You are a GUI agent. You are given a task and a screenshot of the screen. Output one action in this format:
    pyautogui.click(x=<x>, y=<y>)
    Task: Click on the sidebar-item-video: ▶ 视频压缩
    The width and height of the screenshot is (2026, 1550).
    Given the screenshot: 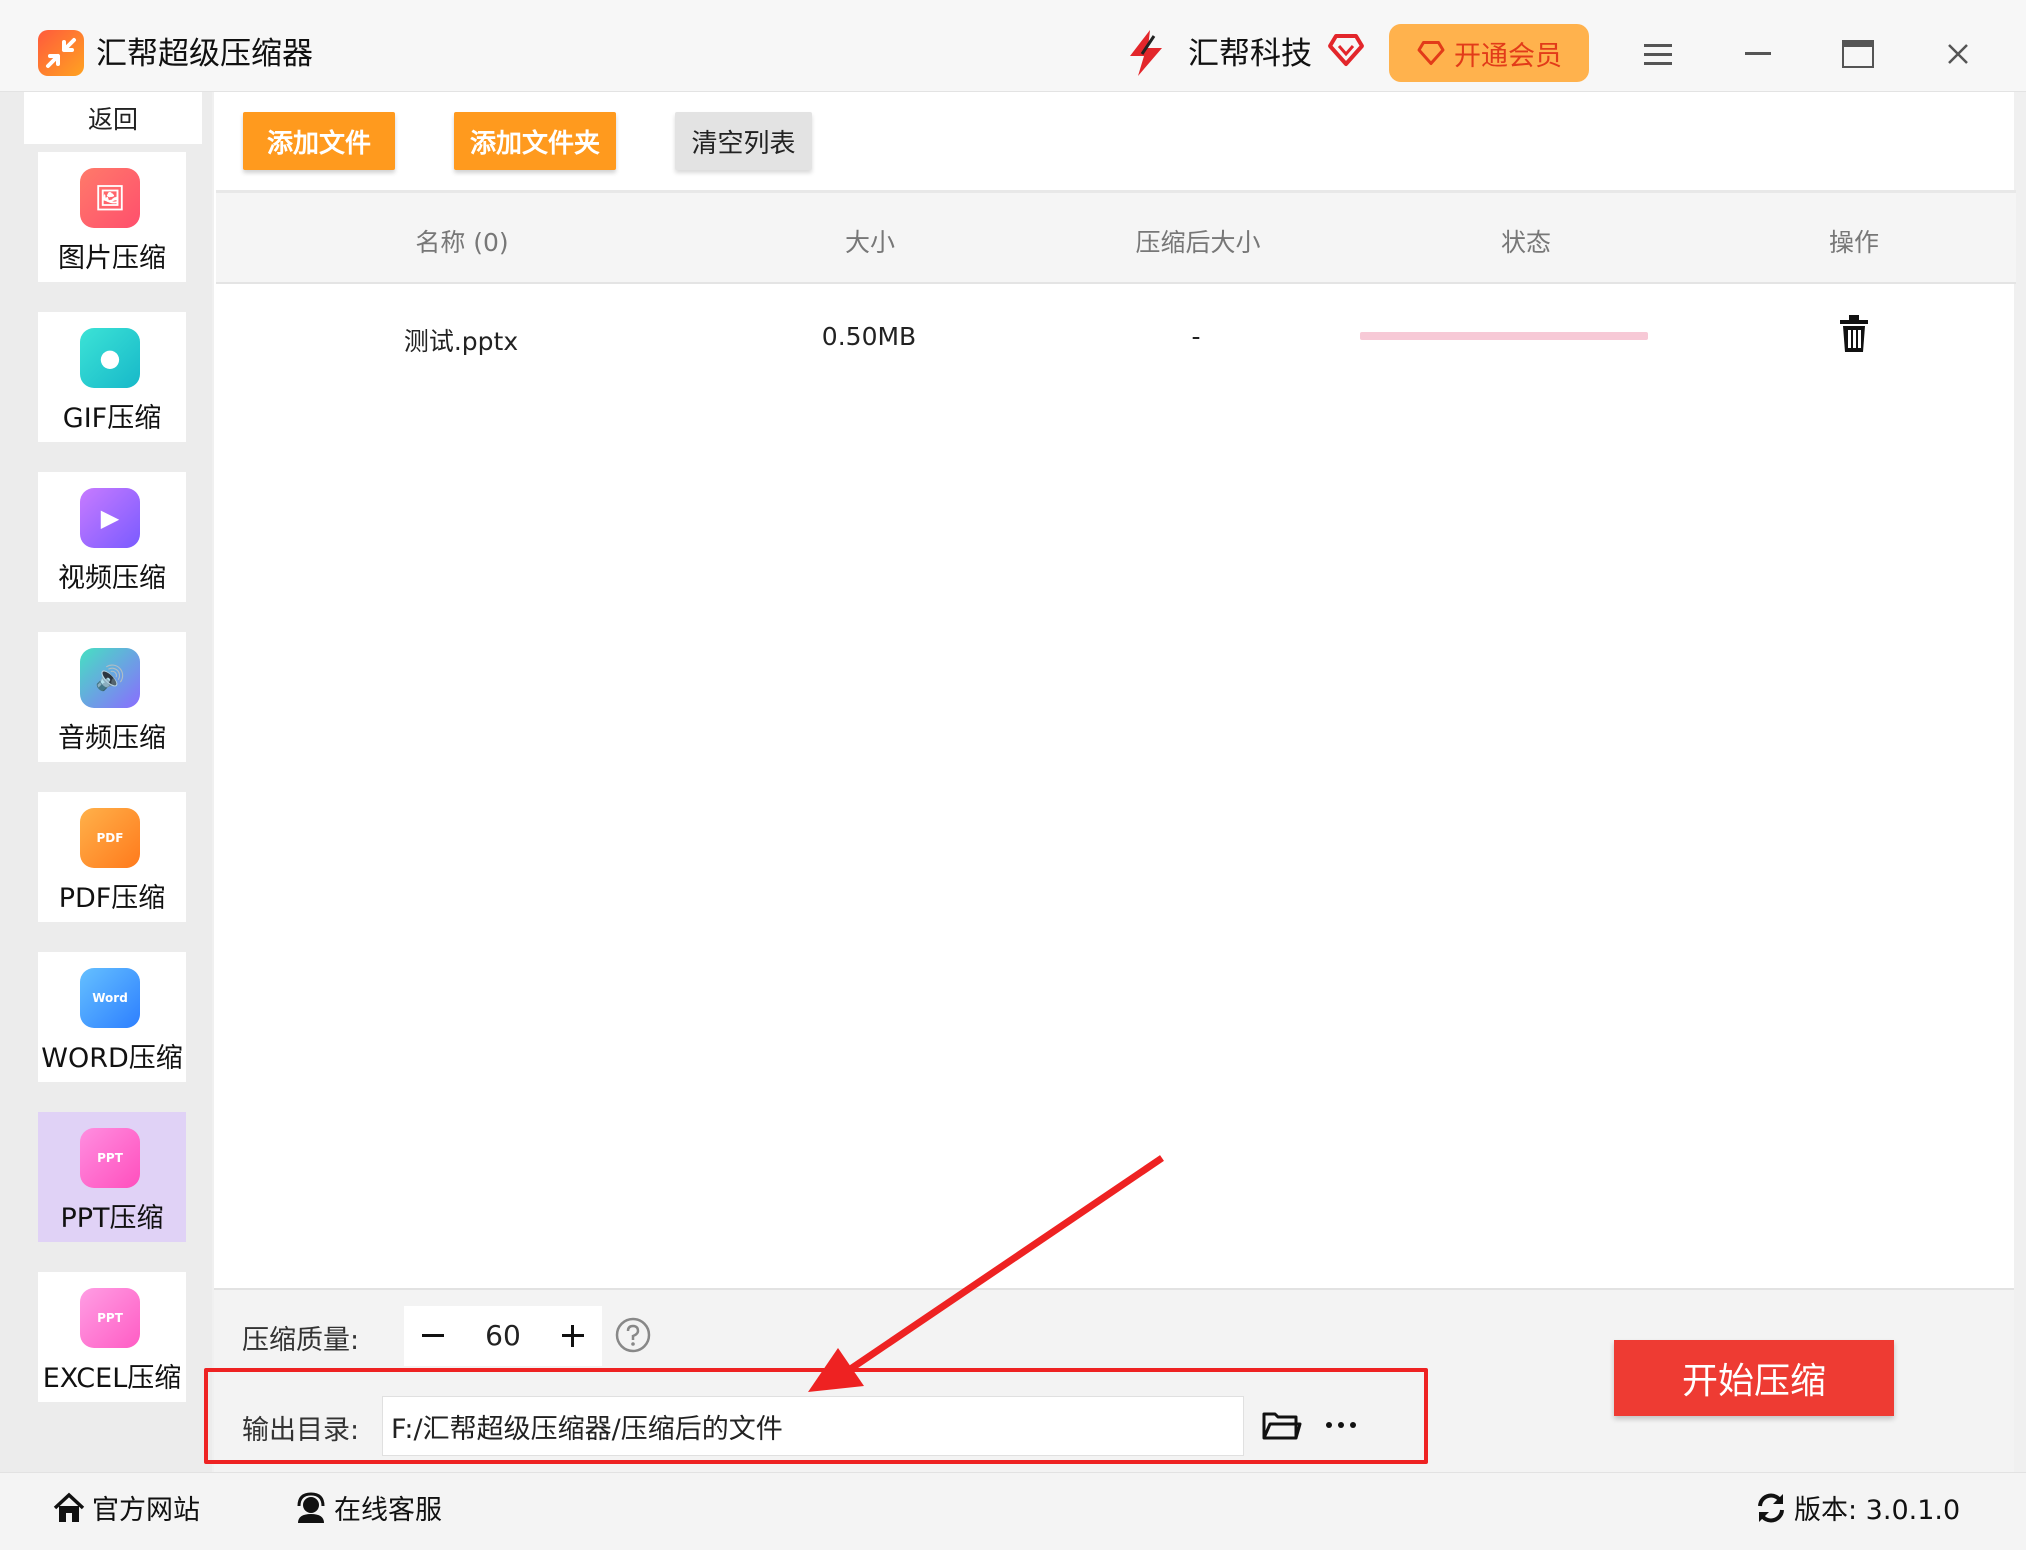 What is the action you would take?
    pyautogui.click(x=112, y=537)
    